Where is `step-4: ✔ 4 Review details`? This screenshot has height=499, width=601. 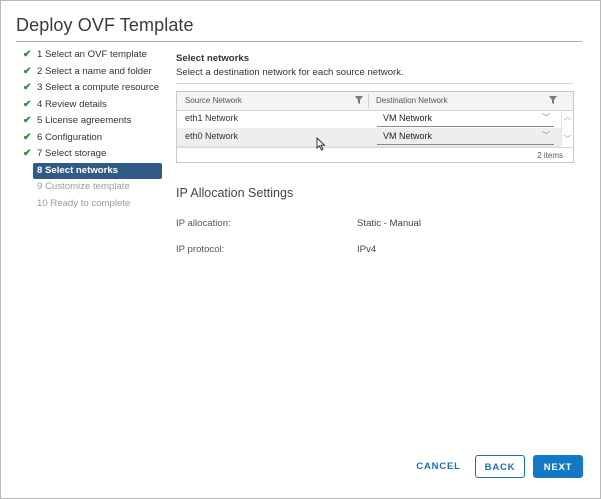
step-4: ✔ 4 Review details is located at coordinates (93, 105).